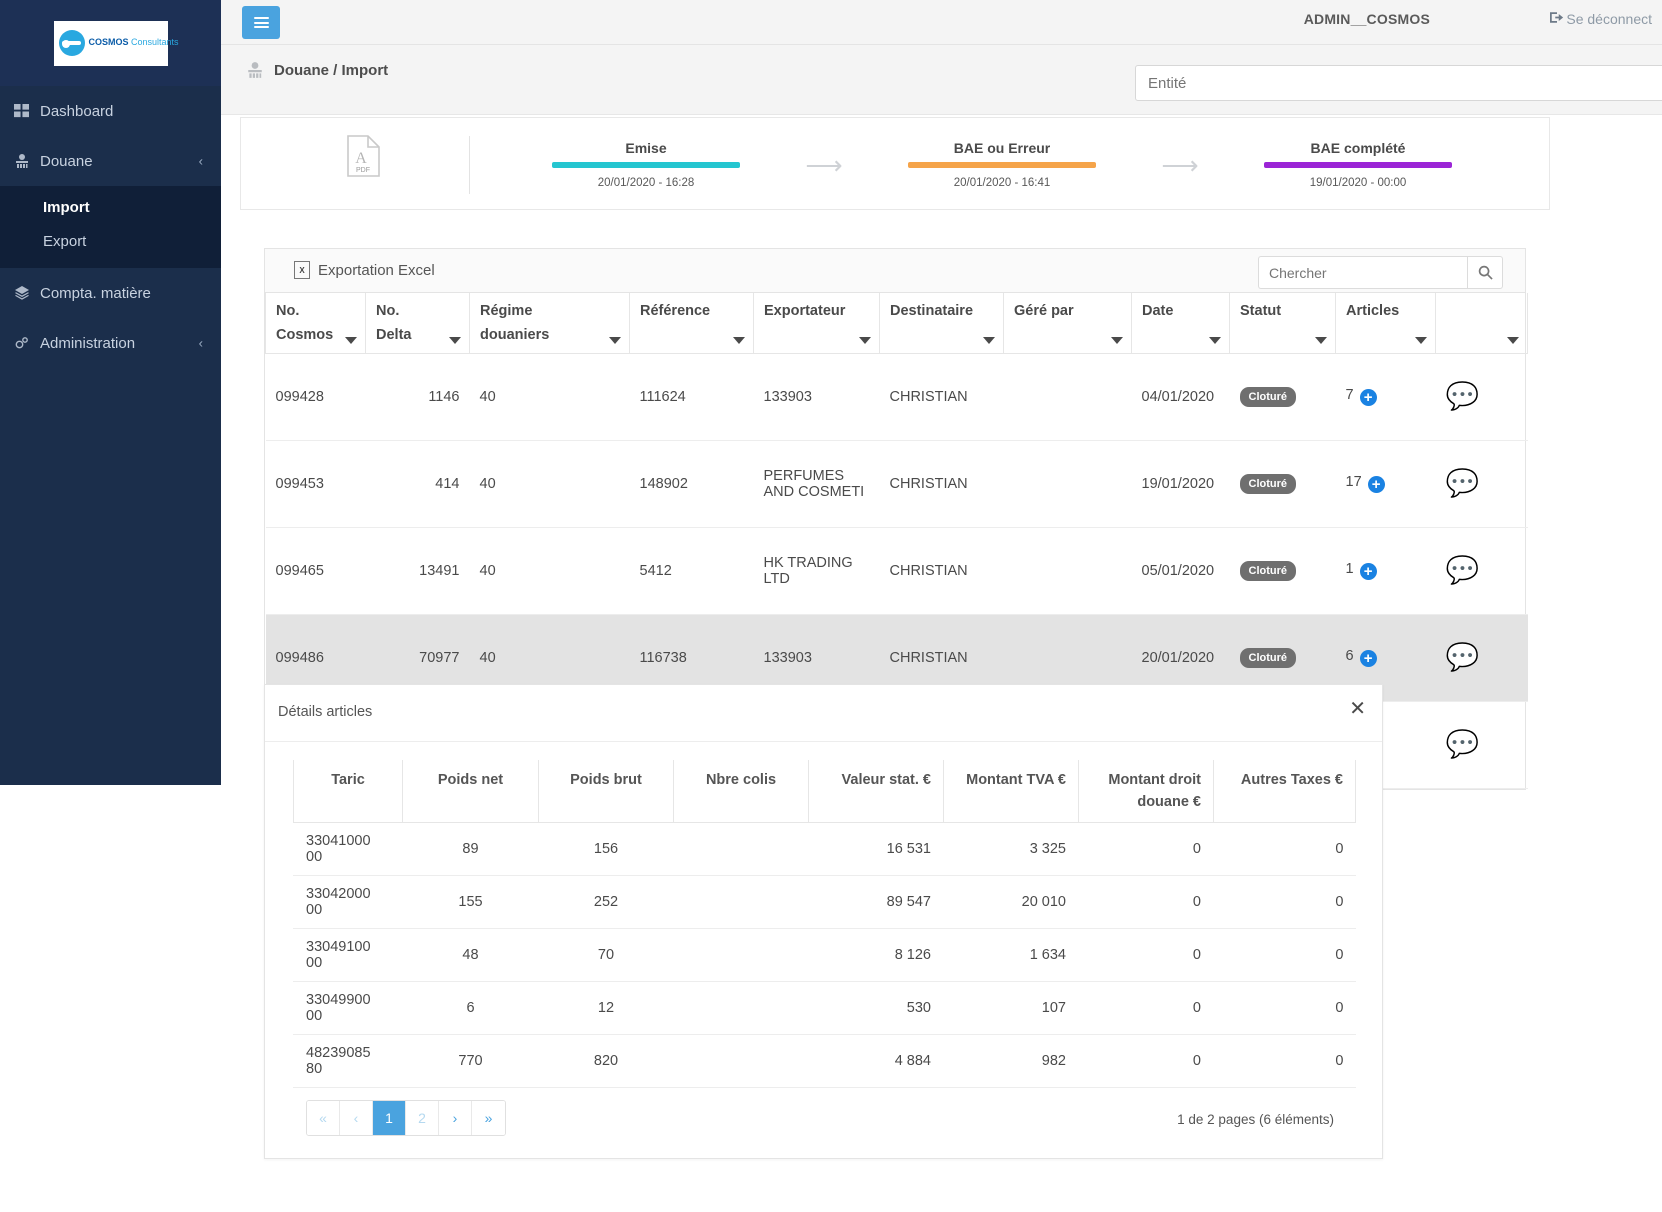 The height and width of the screenshot is (1212, 1662). What do you see at coordinates (1357, 709) in the screenshot?
I see `close-icon: ✕` at bounding box center [1357, 709].